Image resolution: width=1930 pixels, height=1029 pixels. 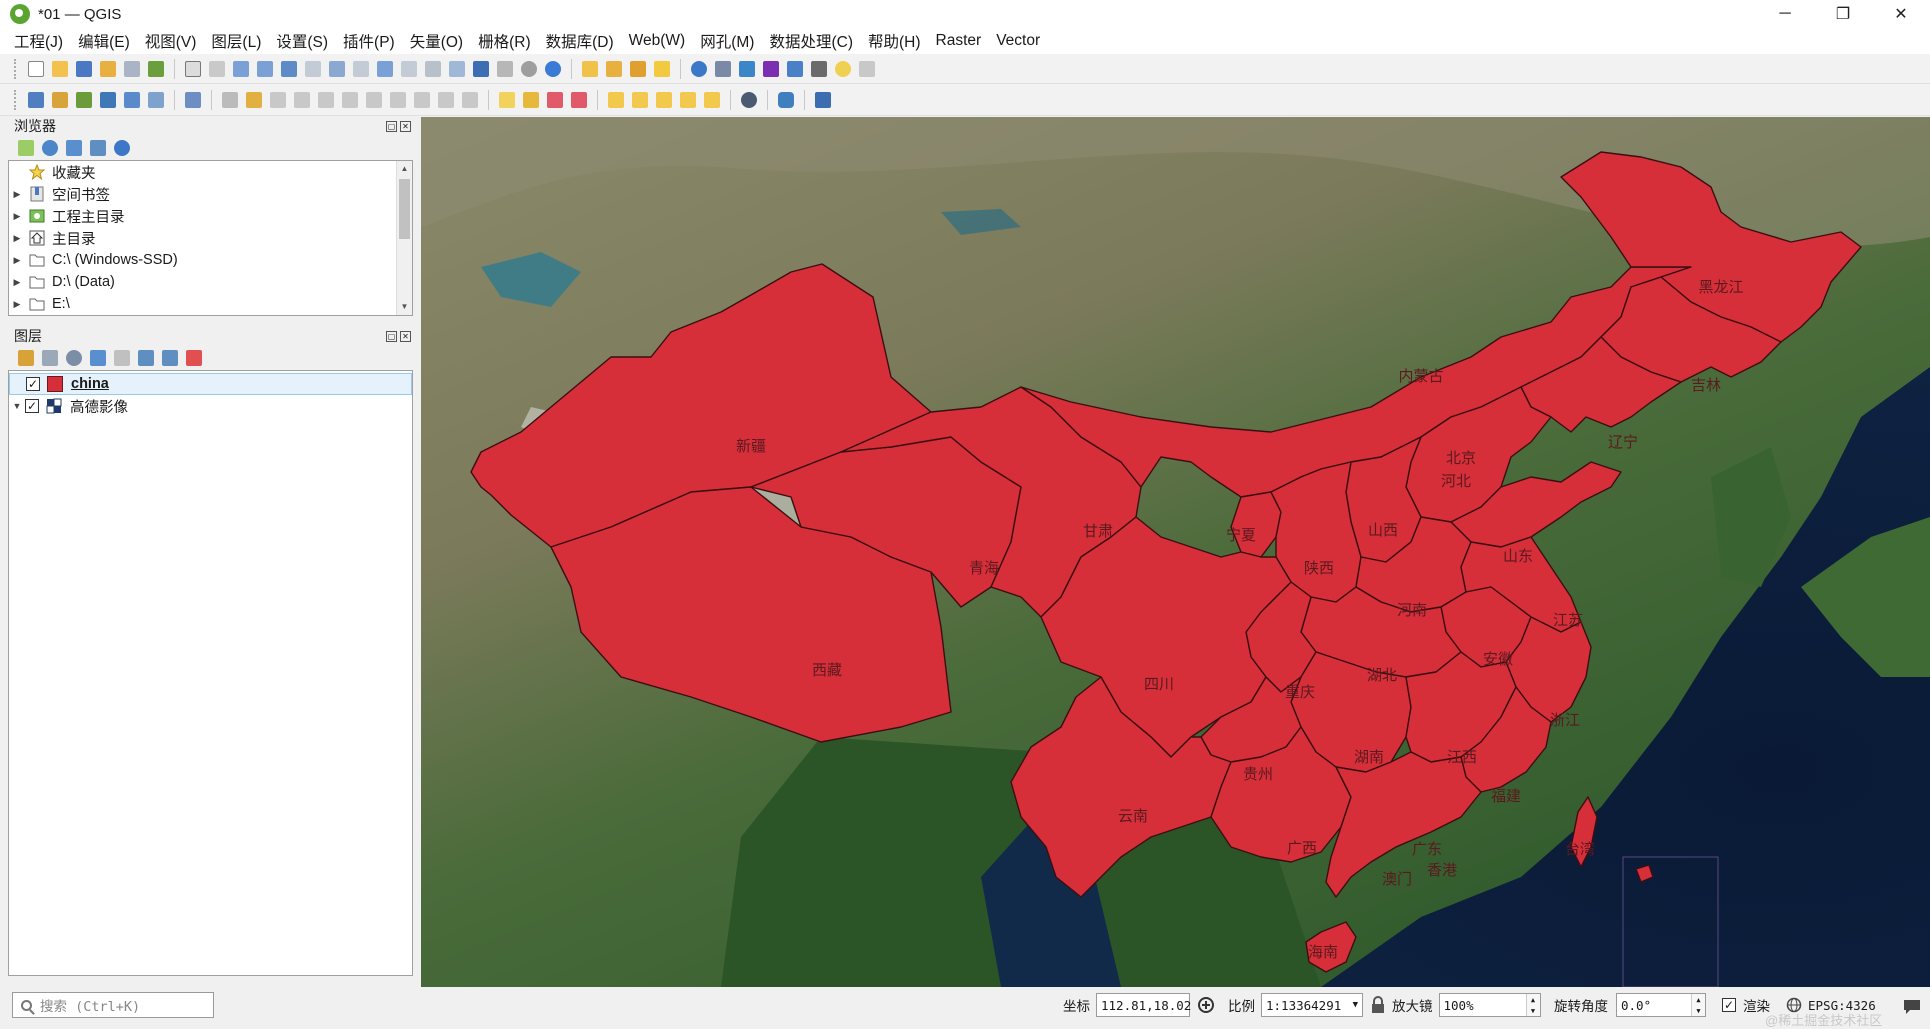 What do you see at coordinates (786, 99) in the screenshot?
I see `python-console-icon` at bounding box center [786, 99].